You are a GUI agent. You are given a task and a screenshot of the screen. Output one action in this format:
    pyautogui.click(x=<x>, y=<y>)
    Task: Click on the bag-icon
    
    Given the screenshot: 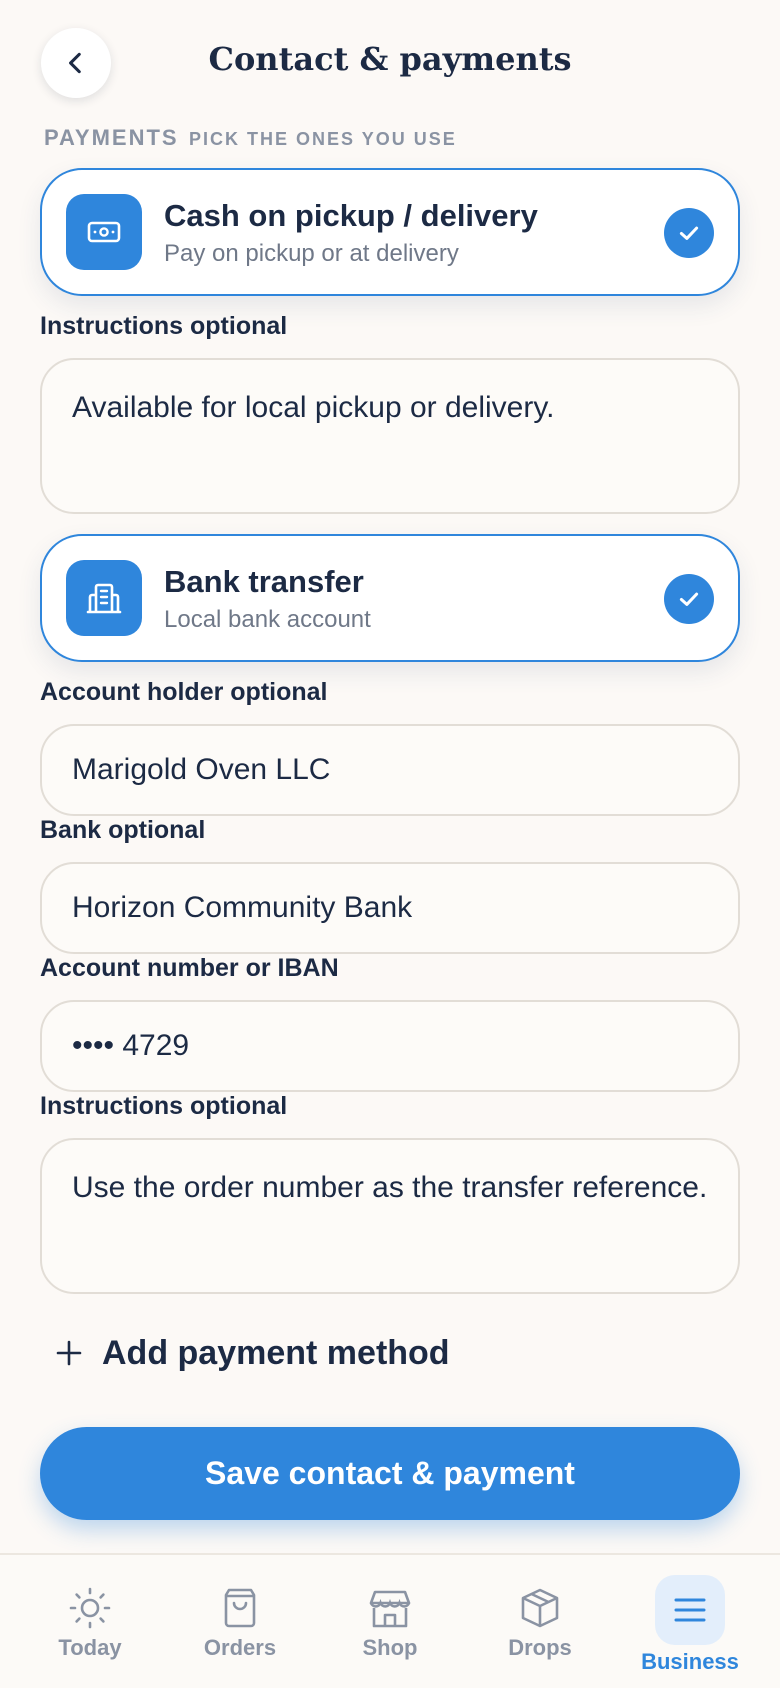 What is the action you would take?
    pyautogui.click(x=240, y=1608)
    